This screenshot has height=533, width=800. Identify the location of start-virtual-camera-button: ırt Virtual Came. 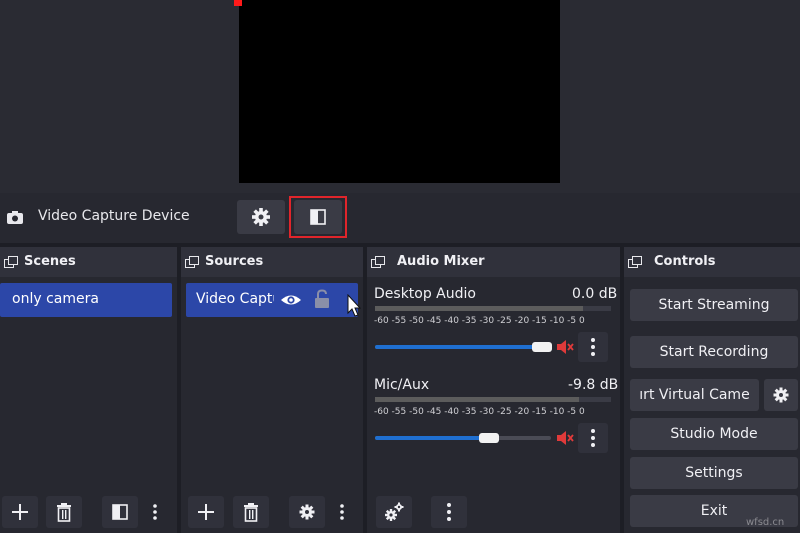
(694, 395).